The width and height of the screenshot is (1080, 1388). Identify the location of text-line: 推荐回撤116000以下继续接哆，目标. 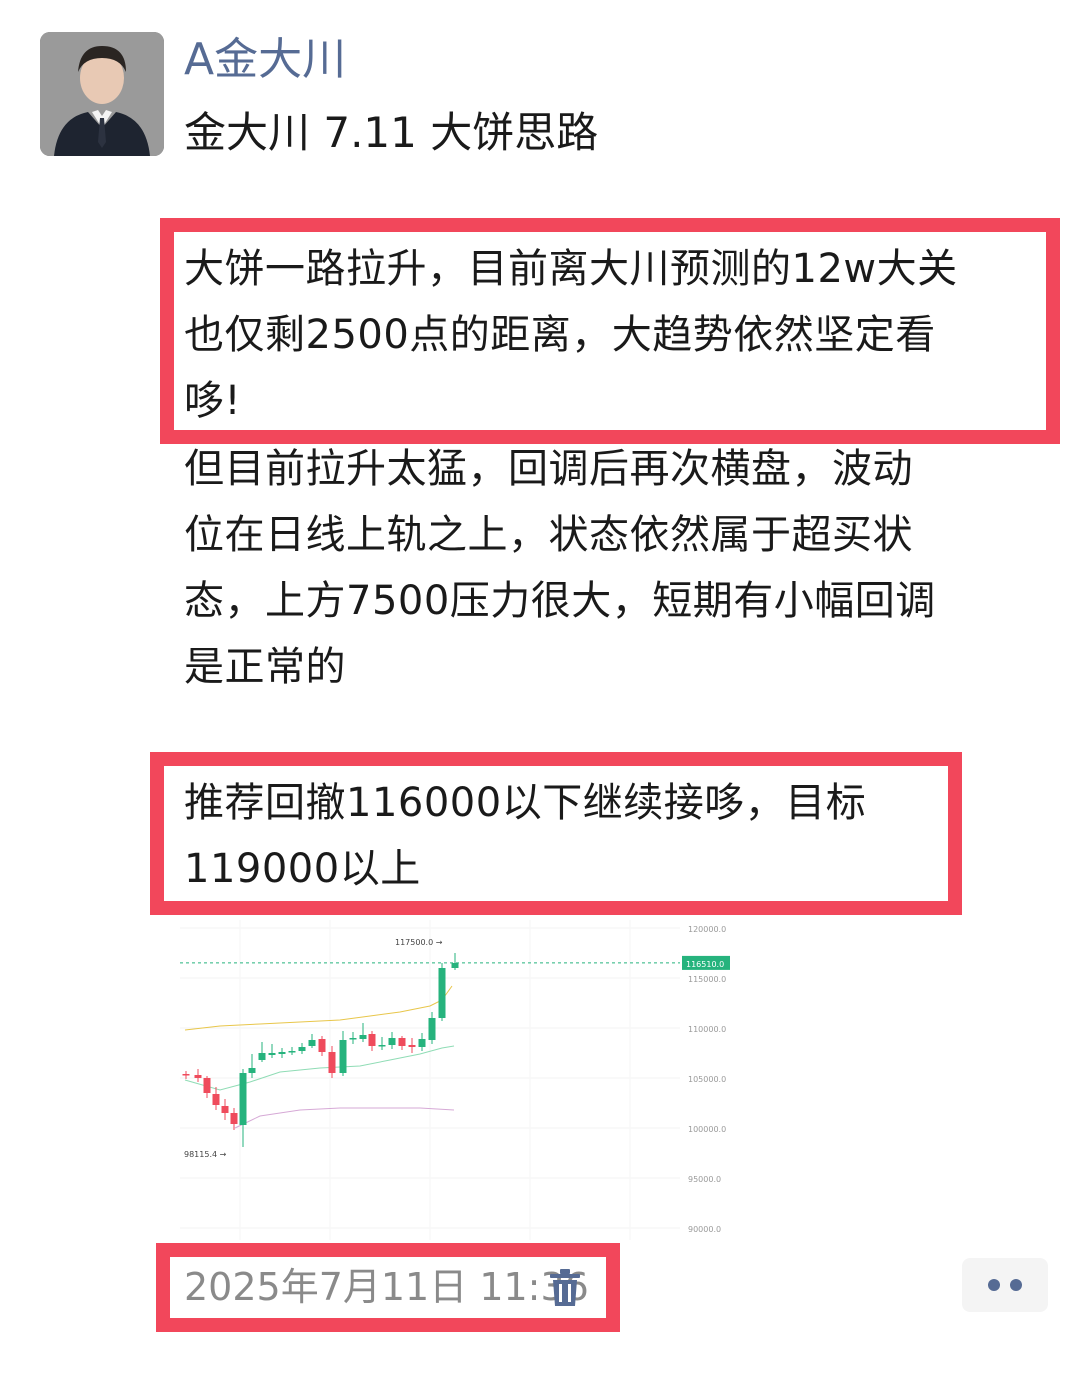
(525, 803).